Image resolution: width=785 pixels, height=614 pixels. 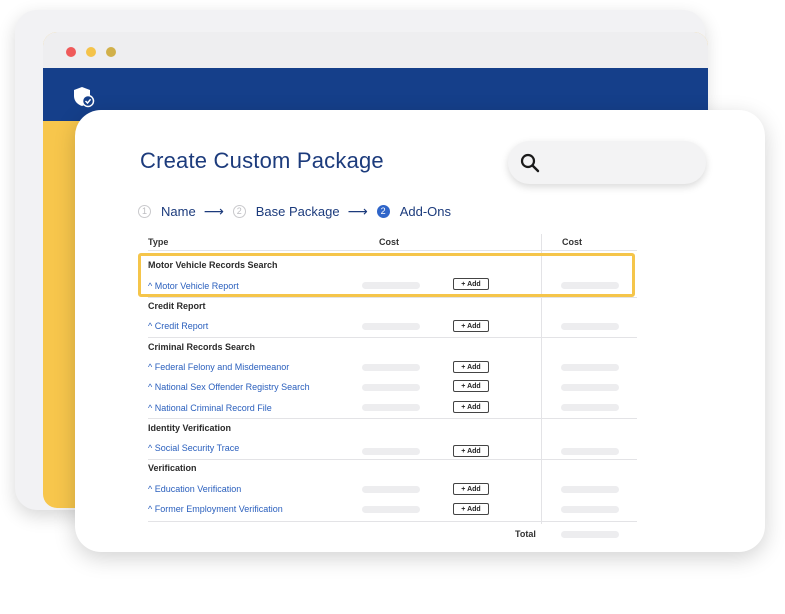 What do you see at coordinates (91, 52) in the screenshot?
I see `minimize-window-dot` at bounding box center [91, 52].